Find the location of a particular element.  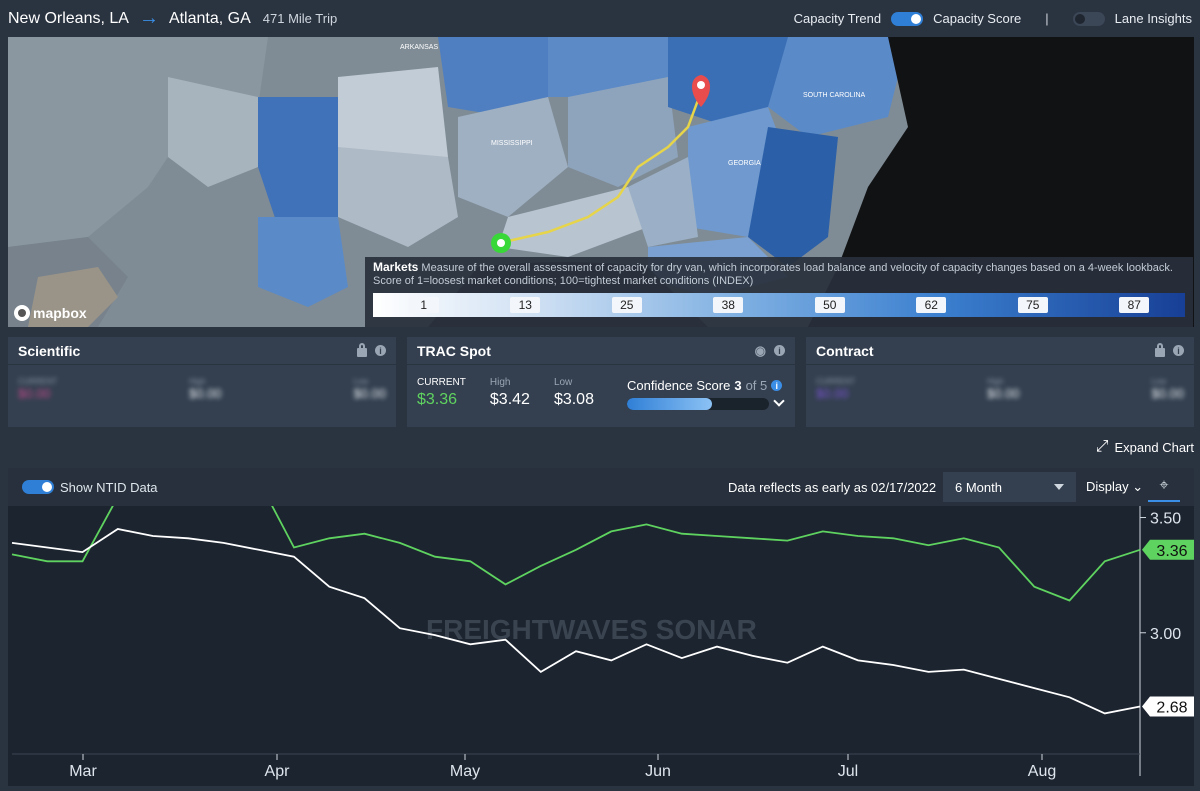

legend-tick: 1 is located at coordinates (423, 305).